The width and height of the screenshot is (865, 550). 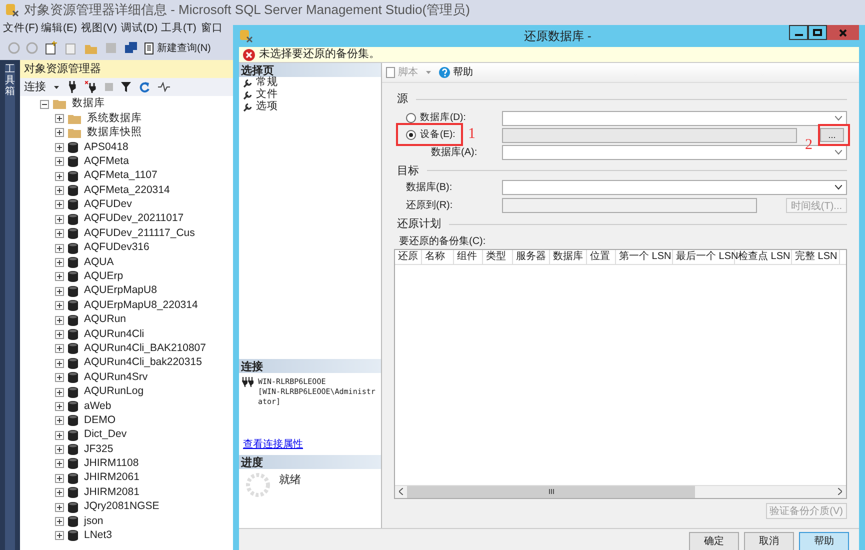 What do you see at coordinates (824, 541) in the screenshot?
I see `dialog-button: 帮助` at bounding box center [824, 541].